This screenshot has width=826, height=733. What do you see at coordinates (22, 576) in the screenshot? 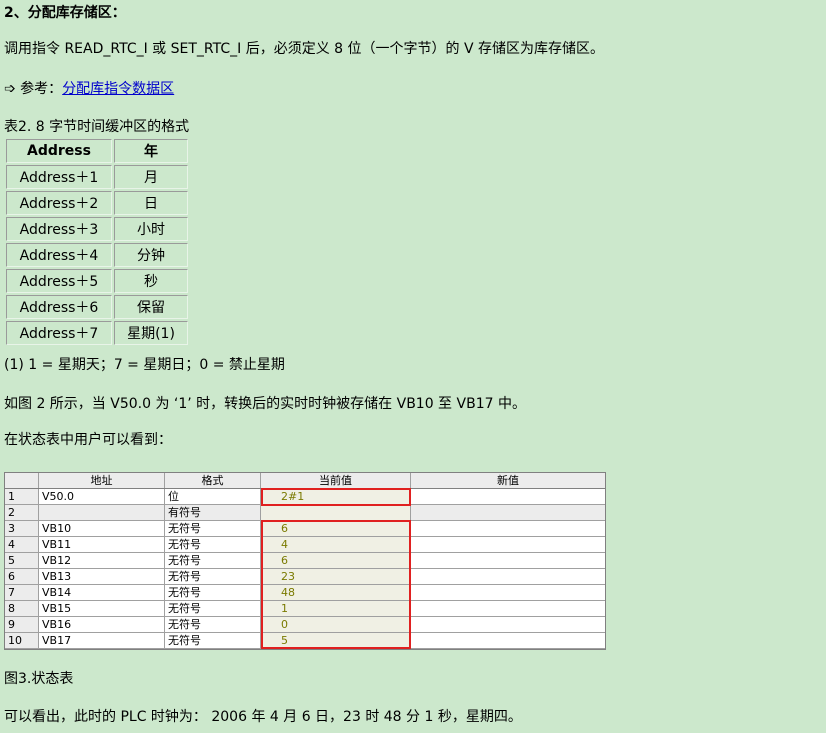
I see `row-number: 6` at bounding box center [22, 576].